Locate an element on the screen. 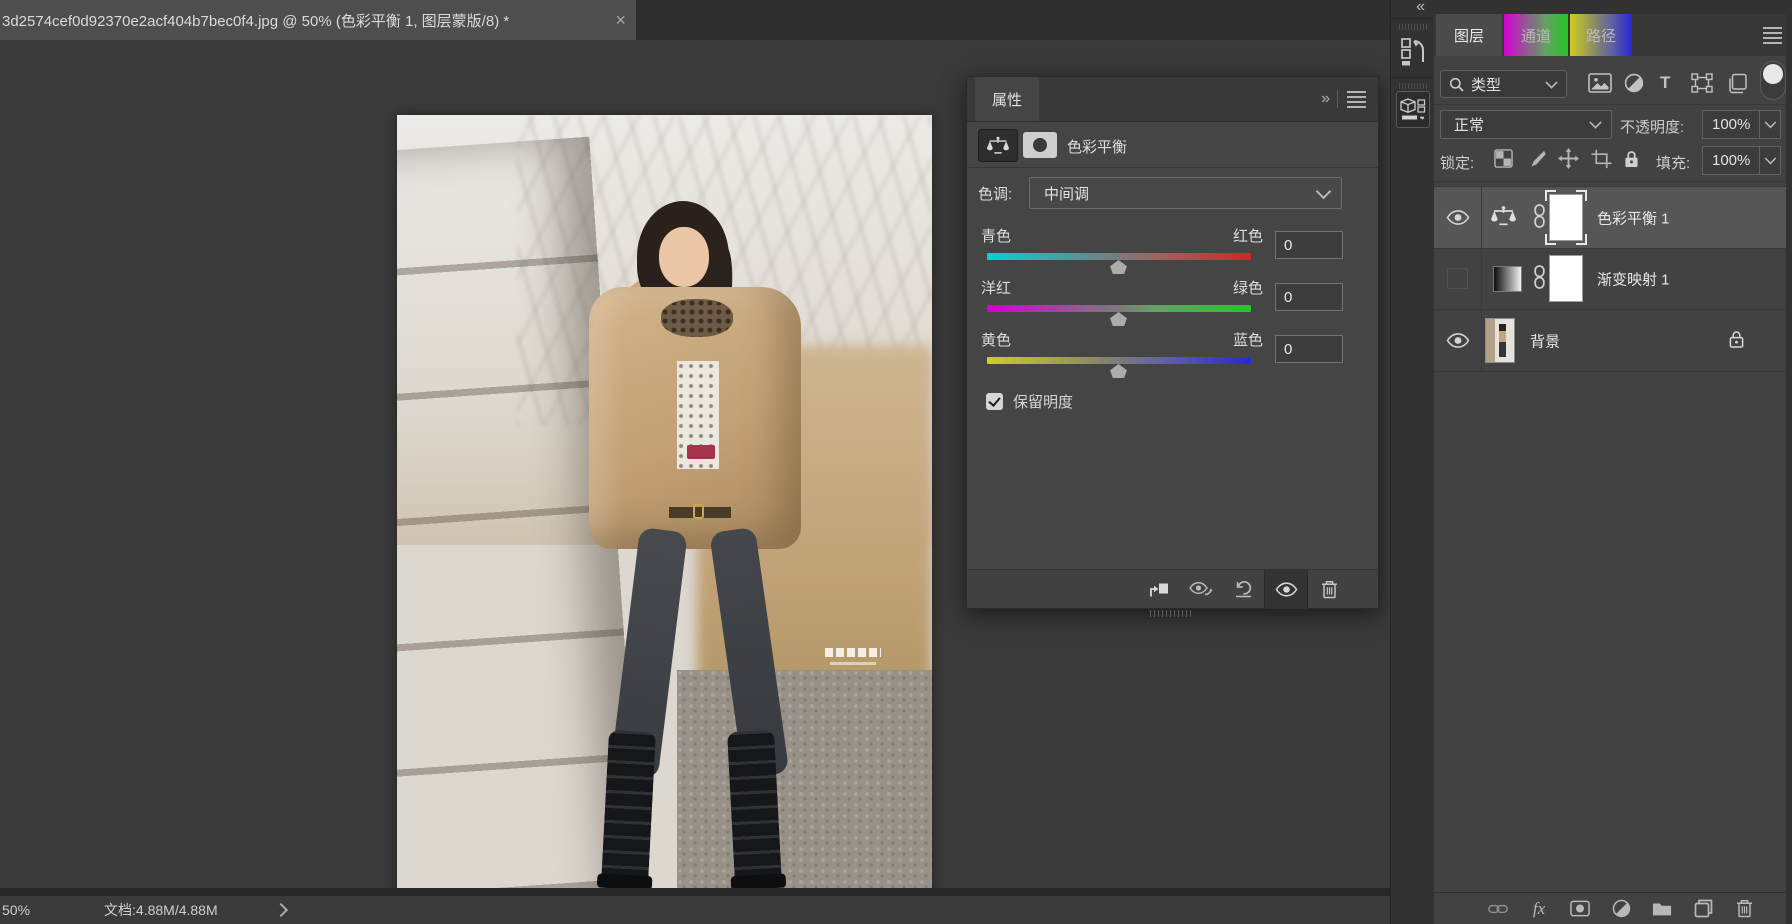  layer-mask-thumbnail-selected is located at coordinates (1566, 217).